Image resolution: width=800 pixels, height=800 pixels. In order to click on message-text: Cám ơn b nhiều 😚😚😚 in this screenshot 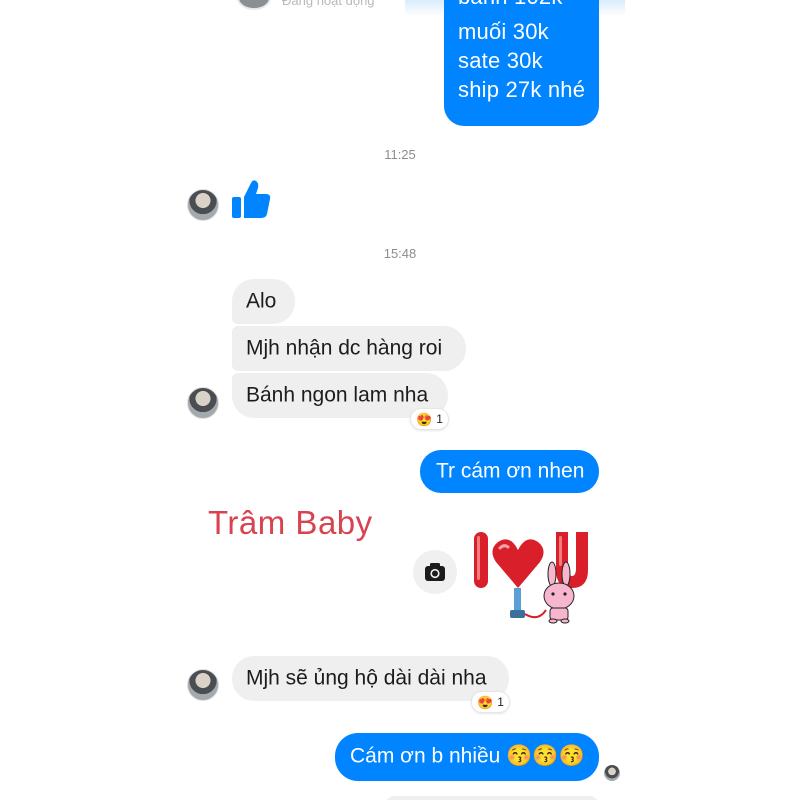, I will do `click(467, 756)`.